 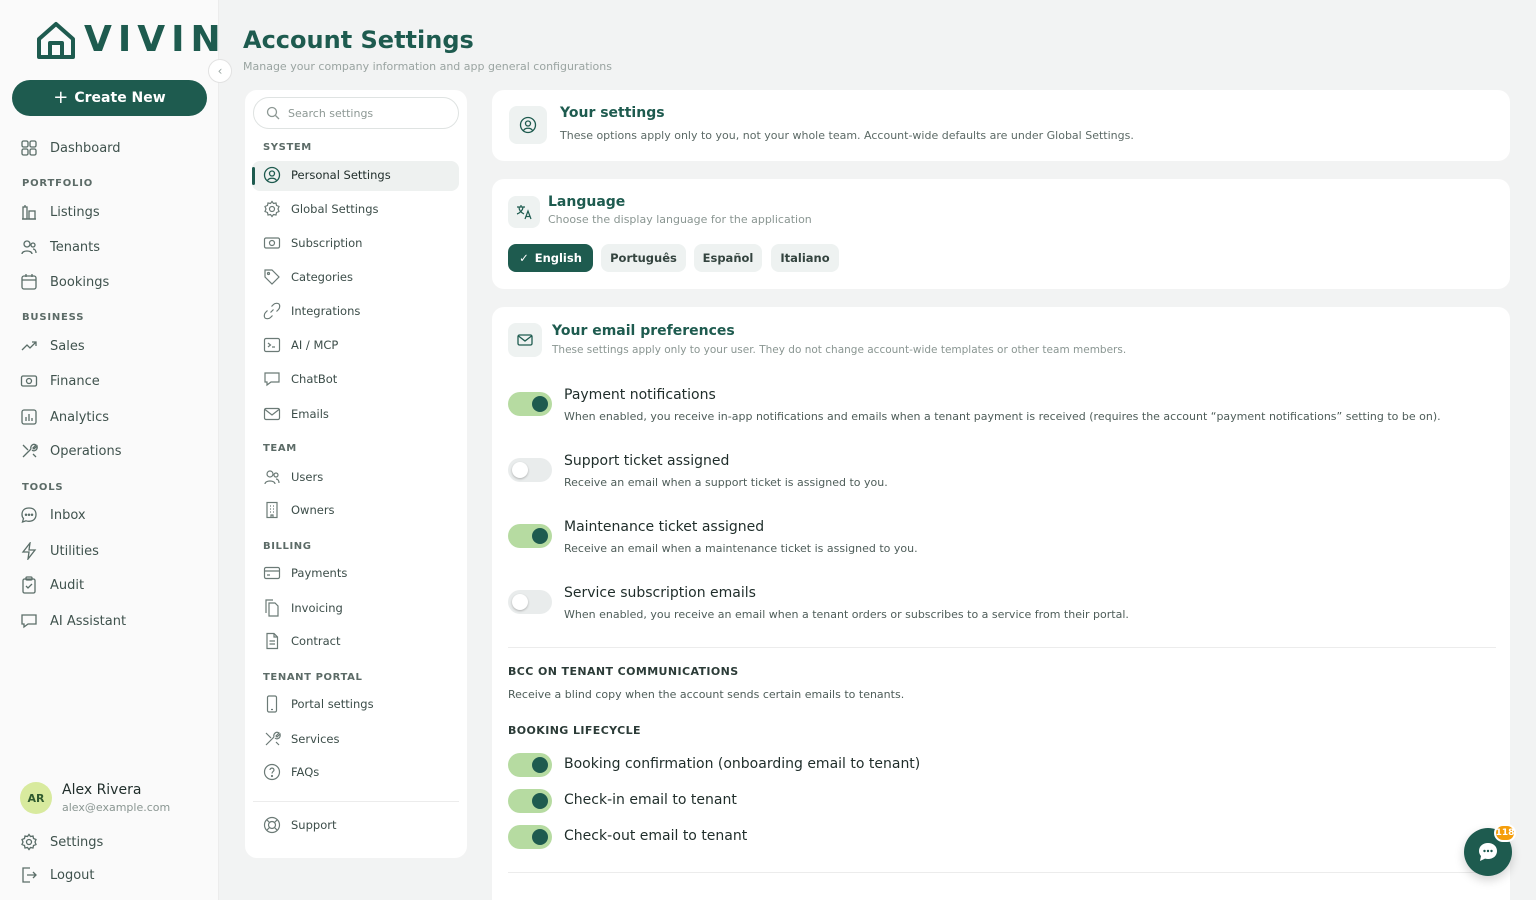 I want to click on settings-item-label: Portal settings, so click(x=332, y=704).